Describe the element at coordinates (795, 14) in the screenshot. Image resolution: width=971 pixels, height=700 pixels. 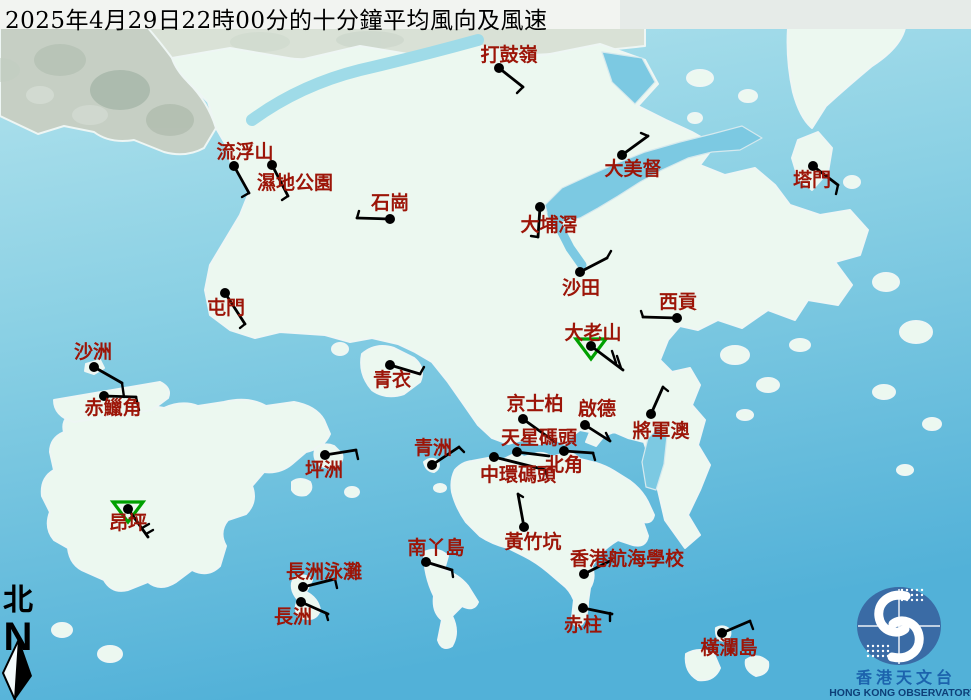
I see `title-strip-right` at that location.